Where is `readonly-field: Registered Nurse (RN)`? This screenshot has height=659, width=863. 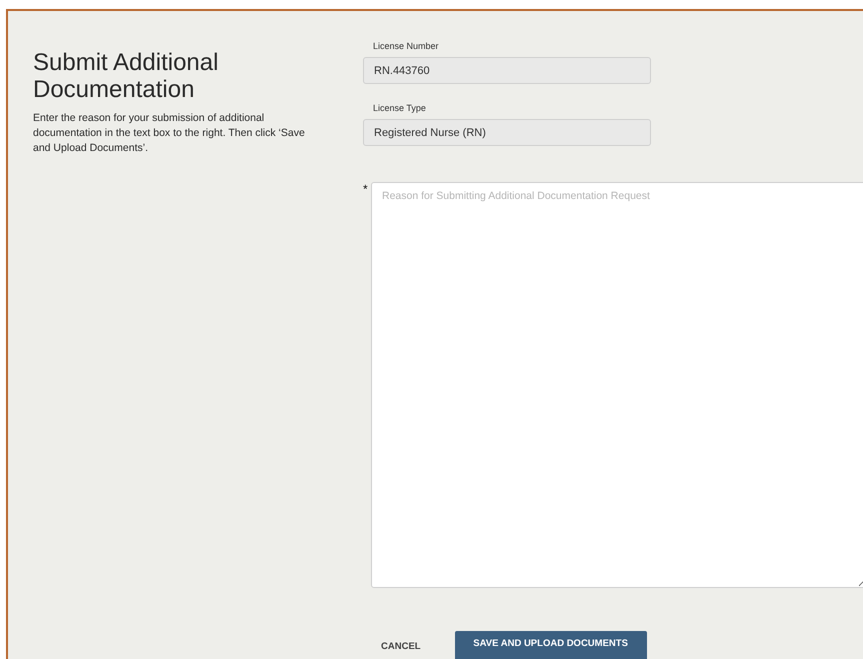 readonly-field: Registered Nurse (RN) is located at coordinates (507, 132).